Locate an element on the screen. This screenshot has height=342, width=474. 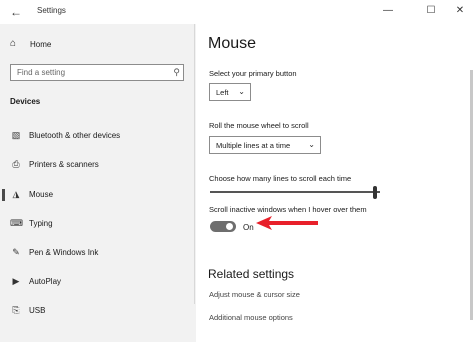
annotation-arrow-icon is located at coordinates (287, 223).